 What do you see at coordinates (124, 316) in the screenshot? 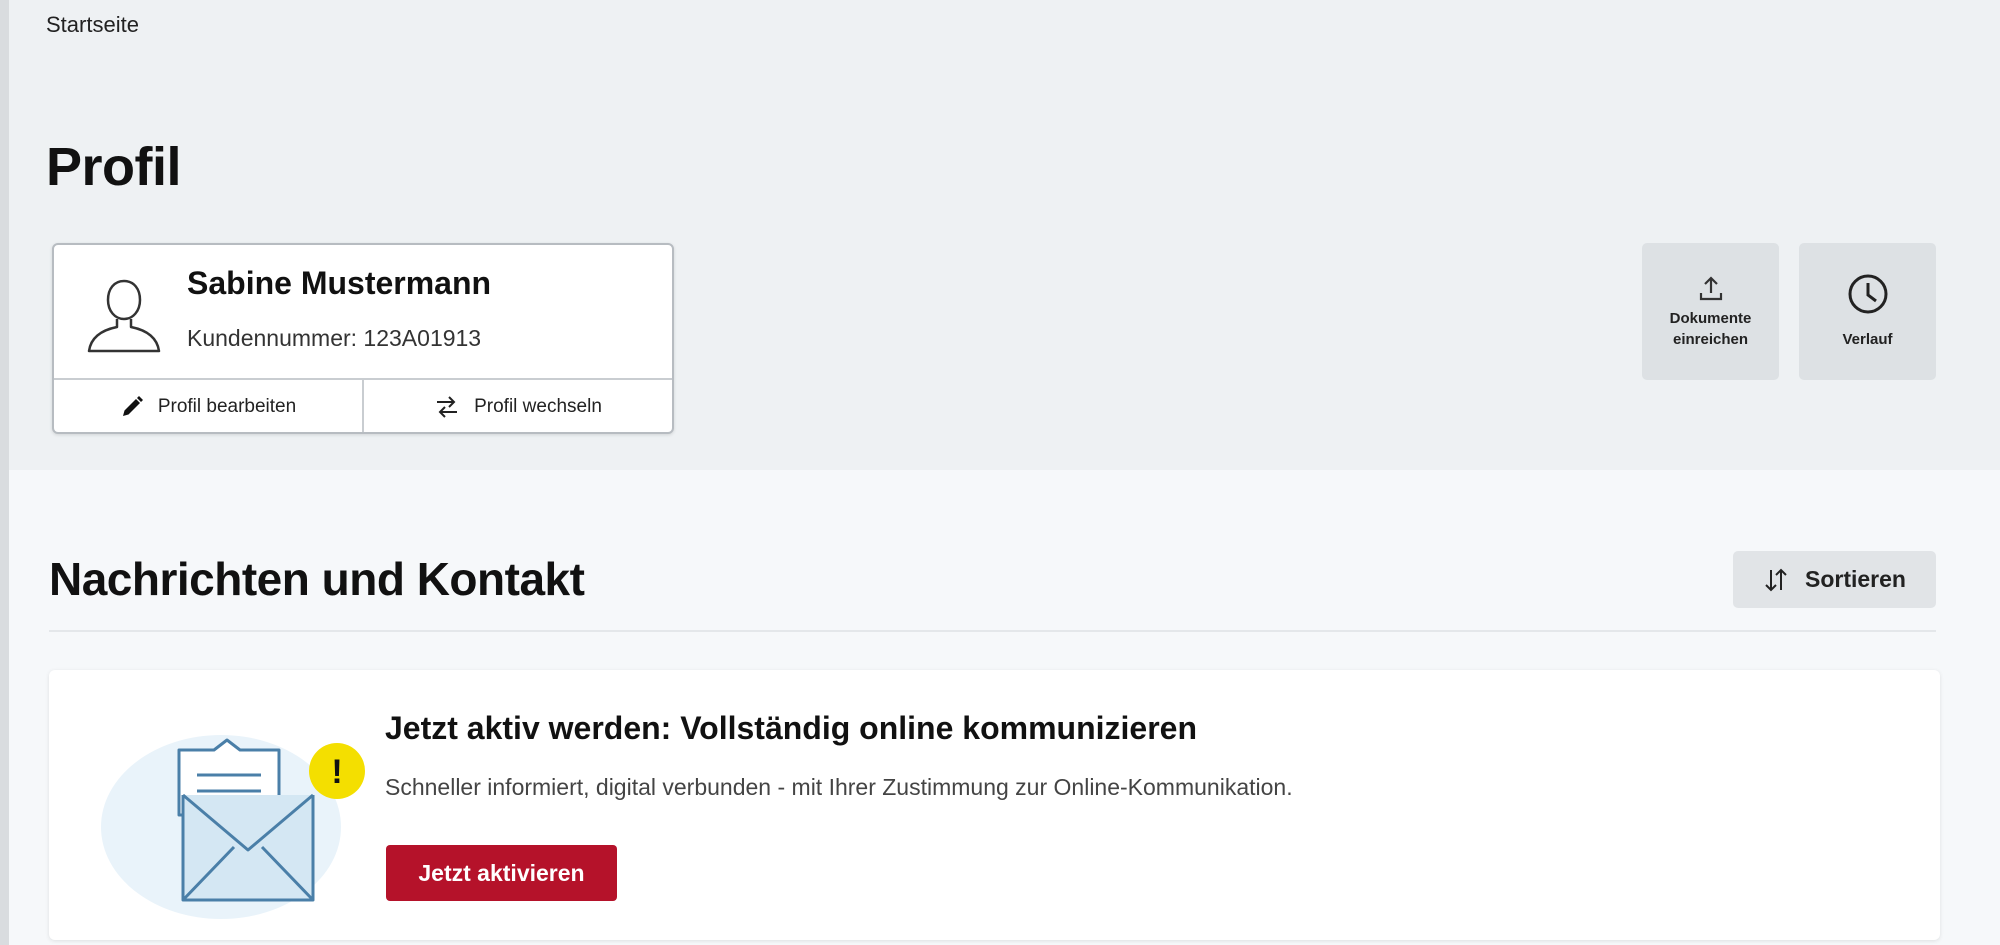
I see `user-icon` at bounding box center [124, 316].